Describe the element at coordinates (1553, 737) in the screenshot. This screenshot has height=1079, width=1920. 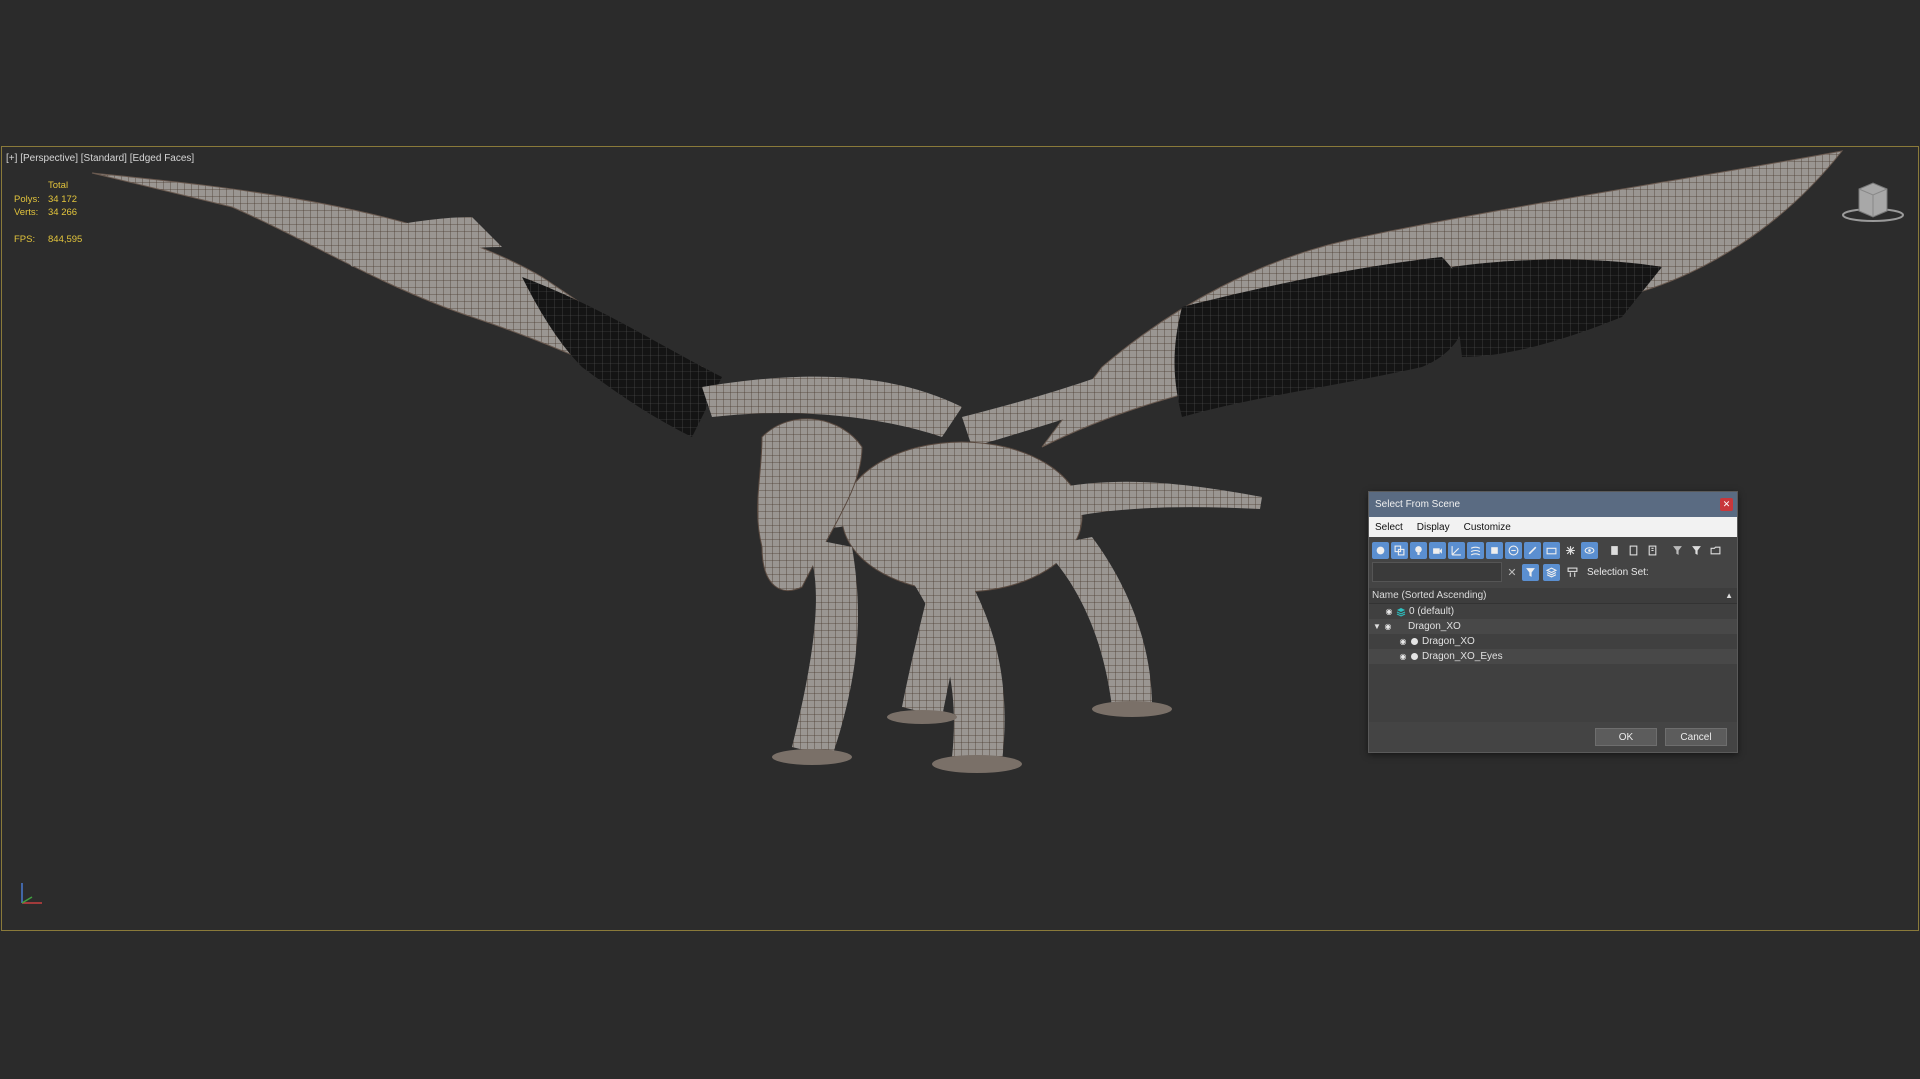
I see `dialog-footer: OK Cancel` at that location.